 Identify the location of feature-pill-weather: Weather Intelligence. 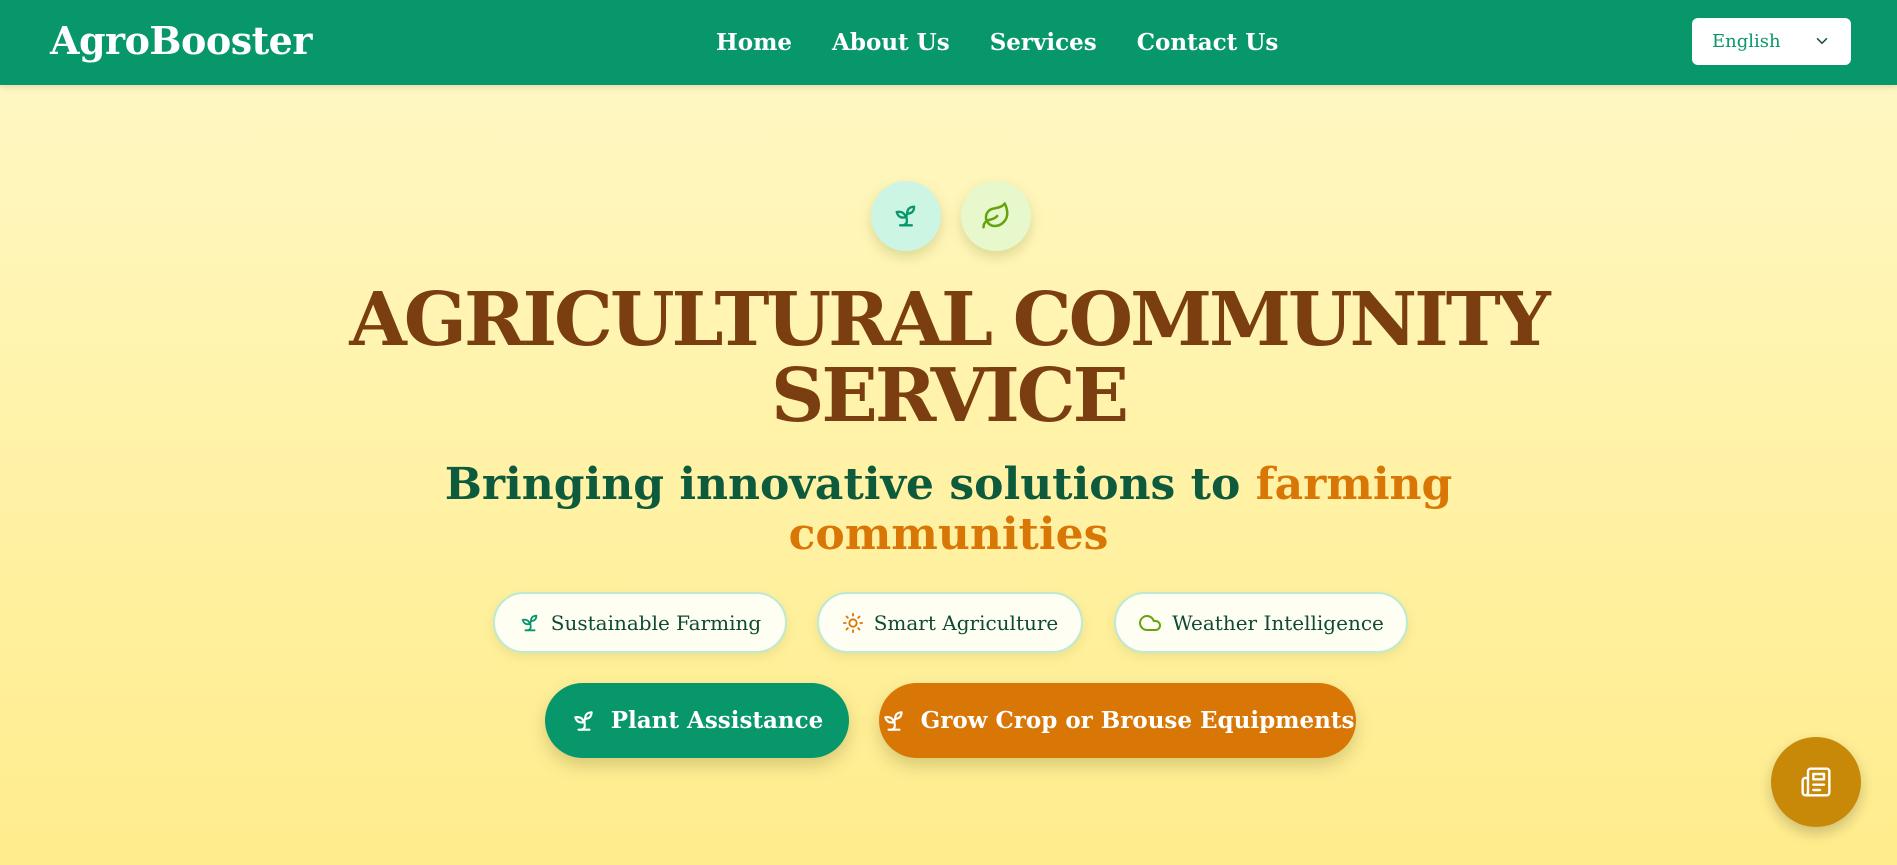
(1261, 622).